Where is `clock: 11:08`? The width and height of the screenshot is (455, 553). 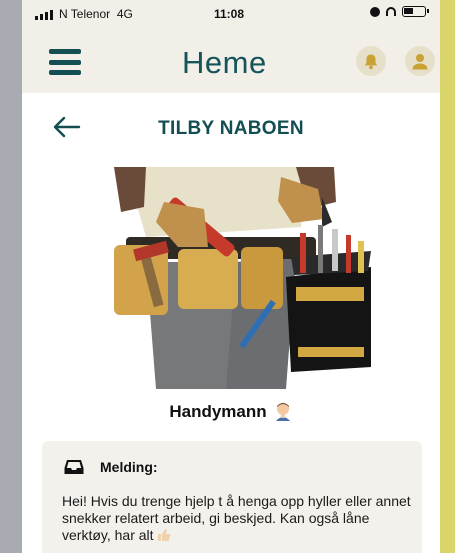 clock: 11:08 is located at coordinates (229, 14).